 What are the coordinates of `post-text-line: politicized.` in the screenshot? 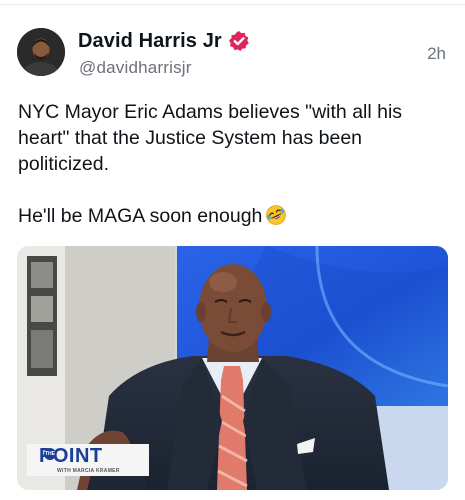 It's located at (64, 164).